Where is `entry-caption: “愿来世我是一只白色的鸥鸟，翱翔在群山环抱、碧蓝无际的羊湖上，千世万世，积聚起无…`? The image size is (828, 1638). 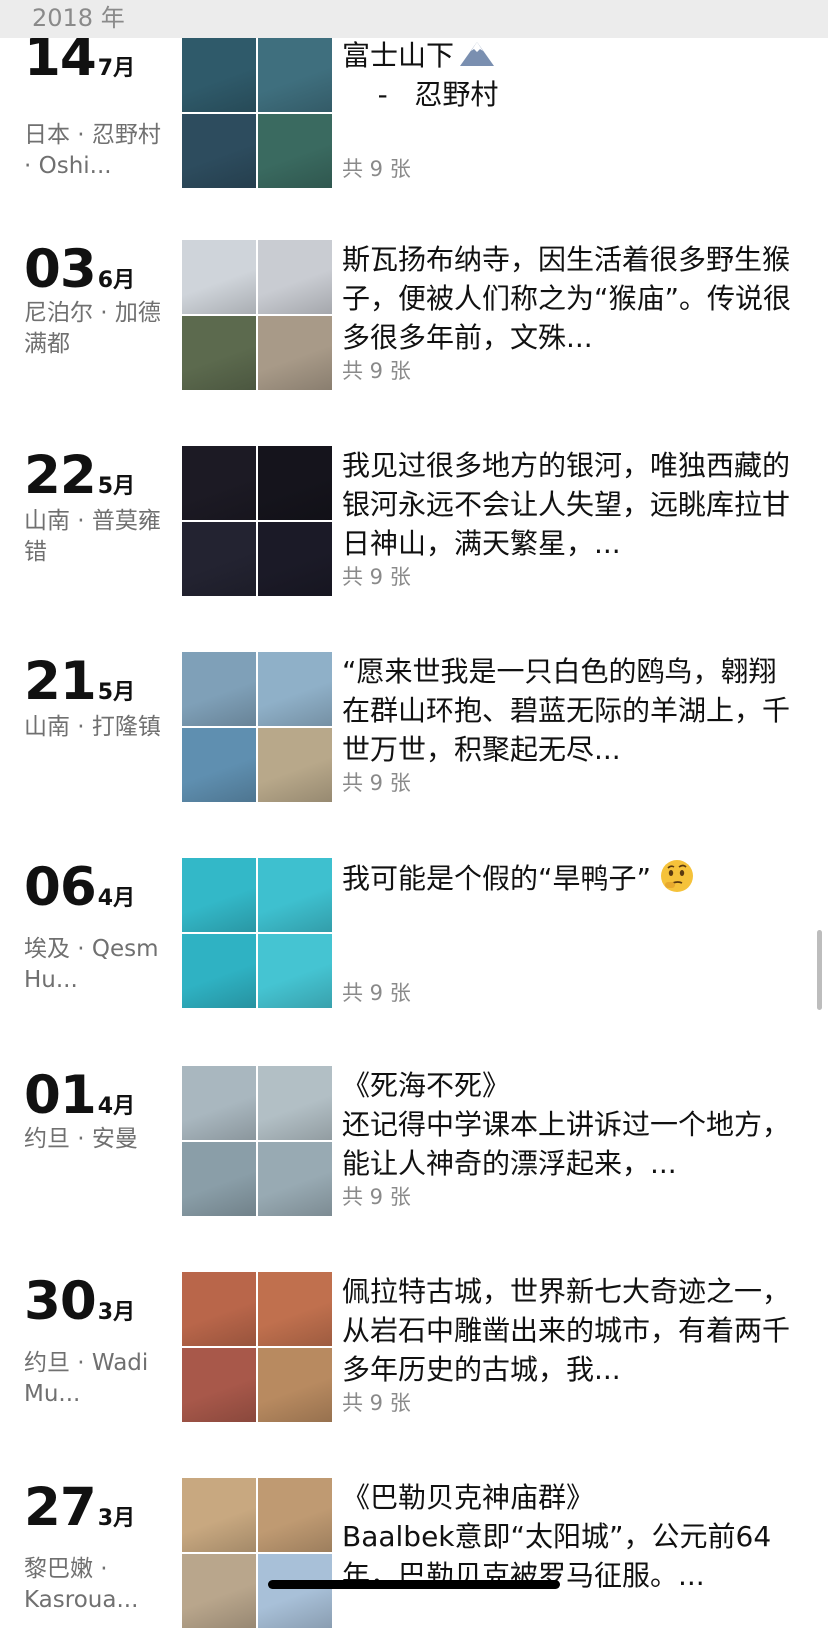 entry-caption: “愿来世我是一只白色的鸥鸟，翱翔在群山环抱、碧蓝无际的羊湖上，千世万世，积聚起无… is located at coordinates (572, 710).